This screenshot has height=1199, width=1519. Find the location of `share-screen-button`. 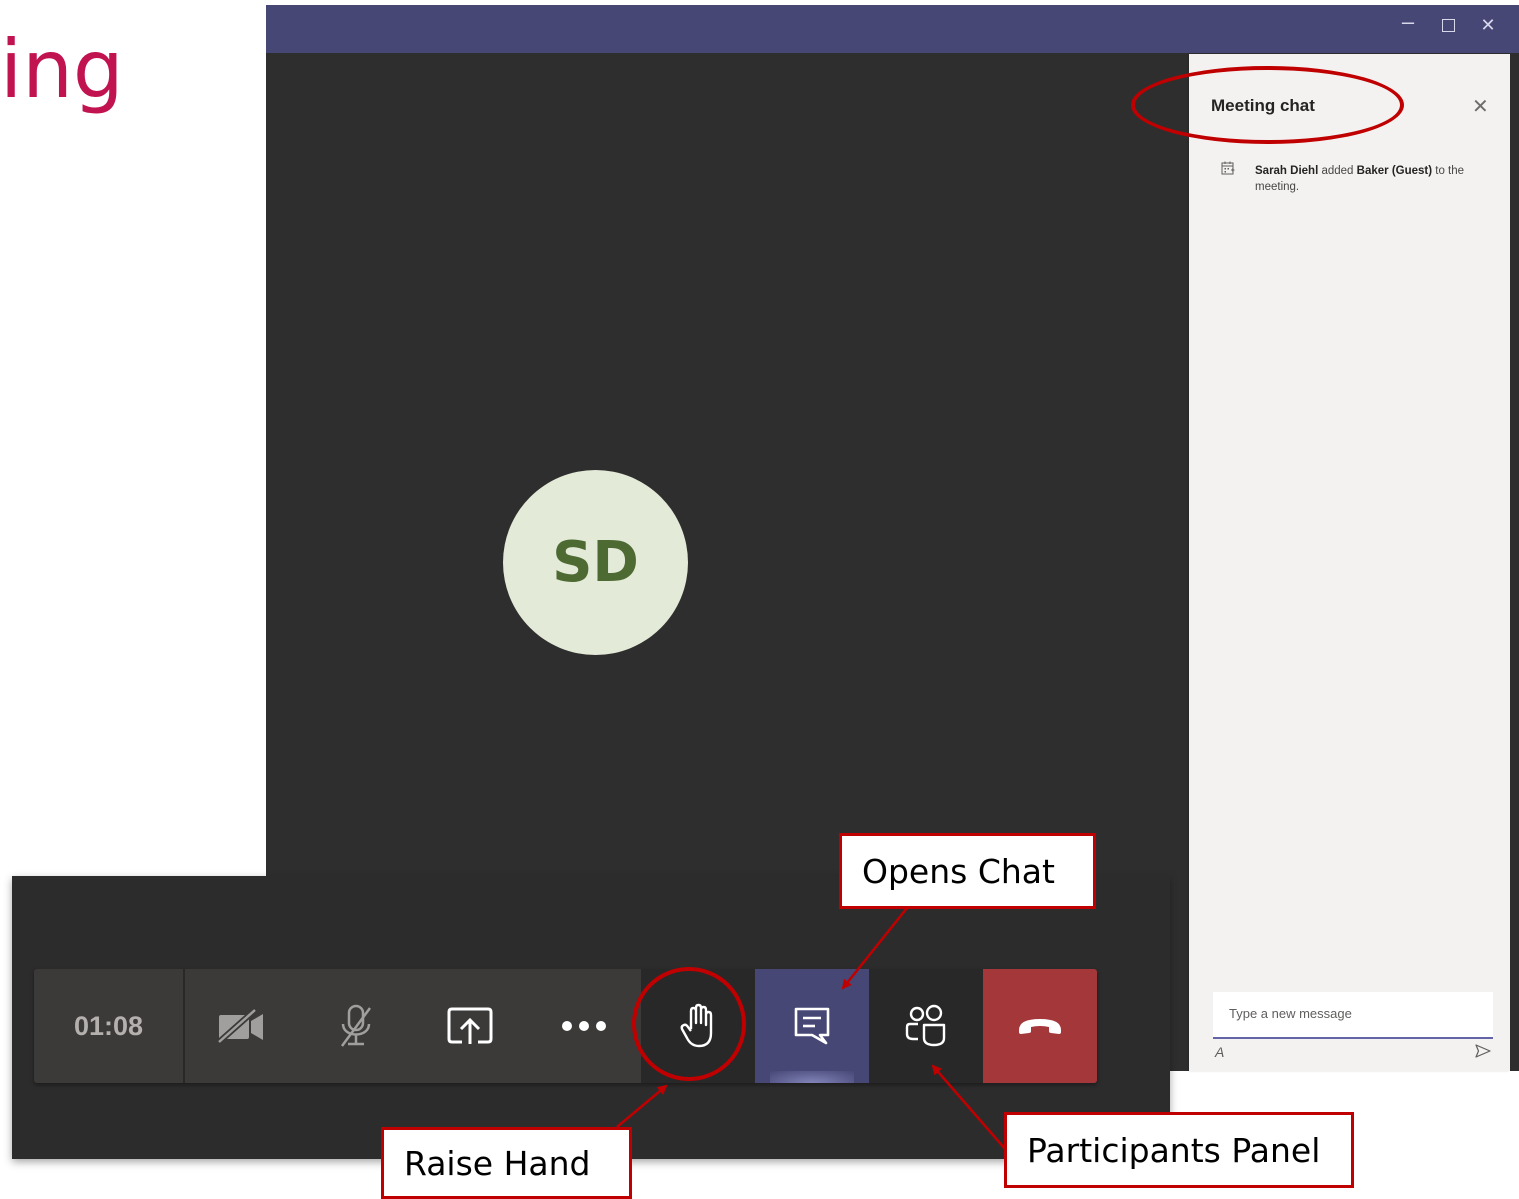

share-screen-button is located at coordinates (470, 1026).